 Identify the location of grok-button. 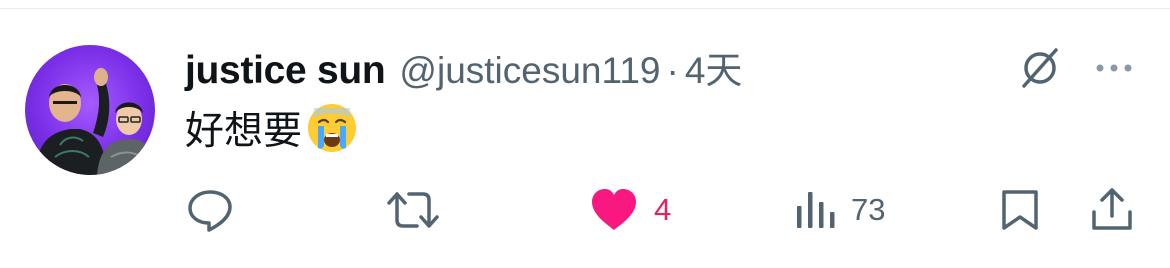
(1040, 68).